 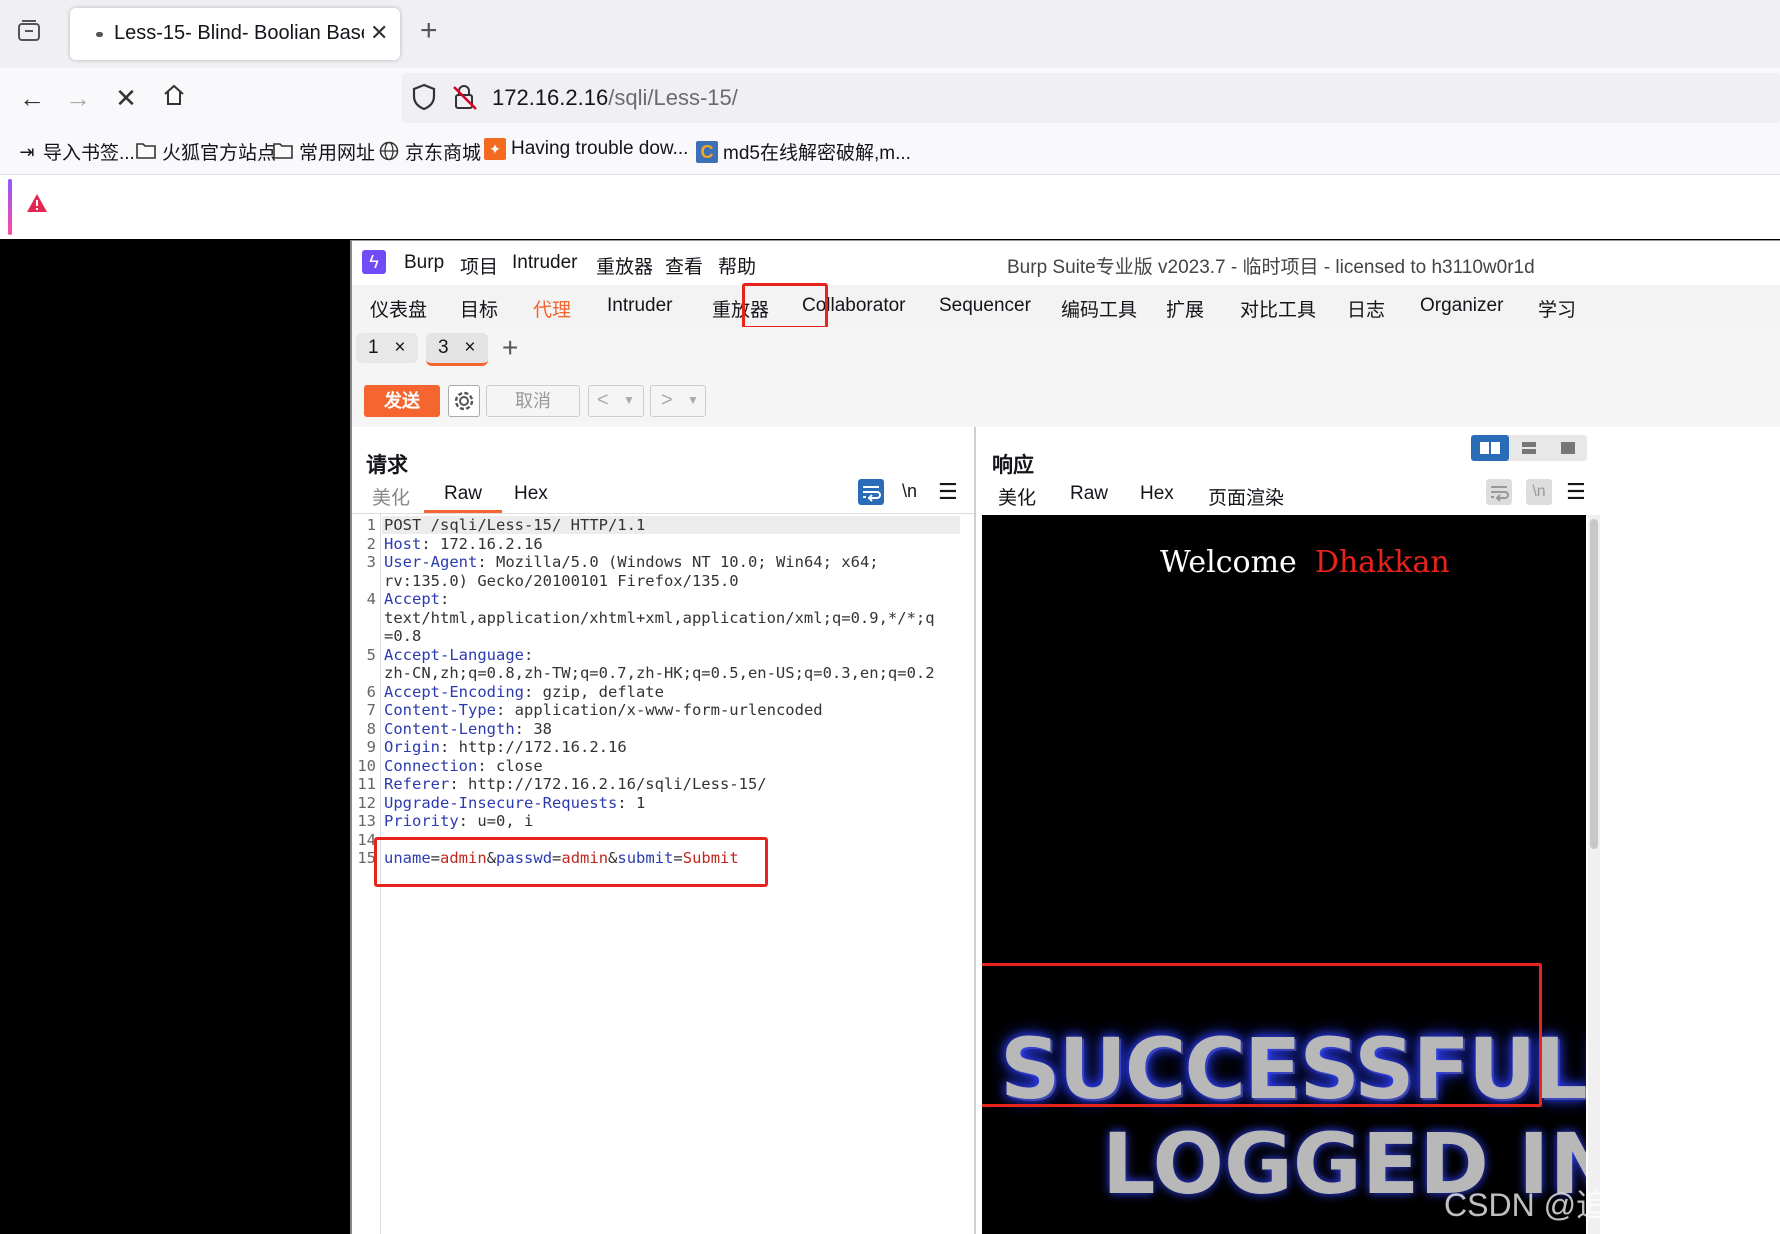 I want to click on repeater-tab-3: 3 ×, so click(x=457, y=349).